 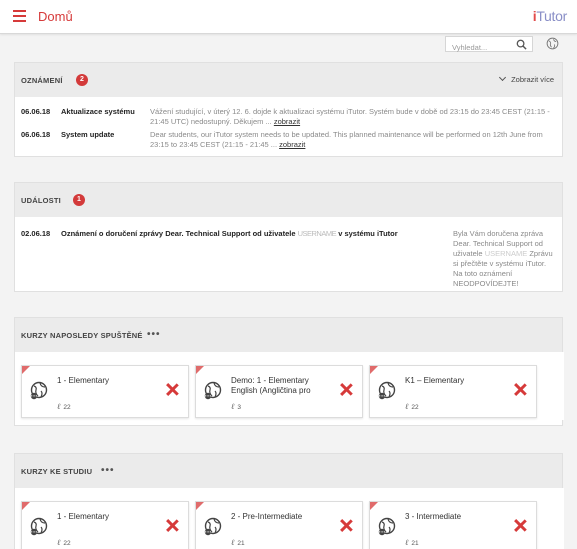 I want to click on hamburger-icon, so click(x=19, y=16).